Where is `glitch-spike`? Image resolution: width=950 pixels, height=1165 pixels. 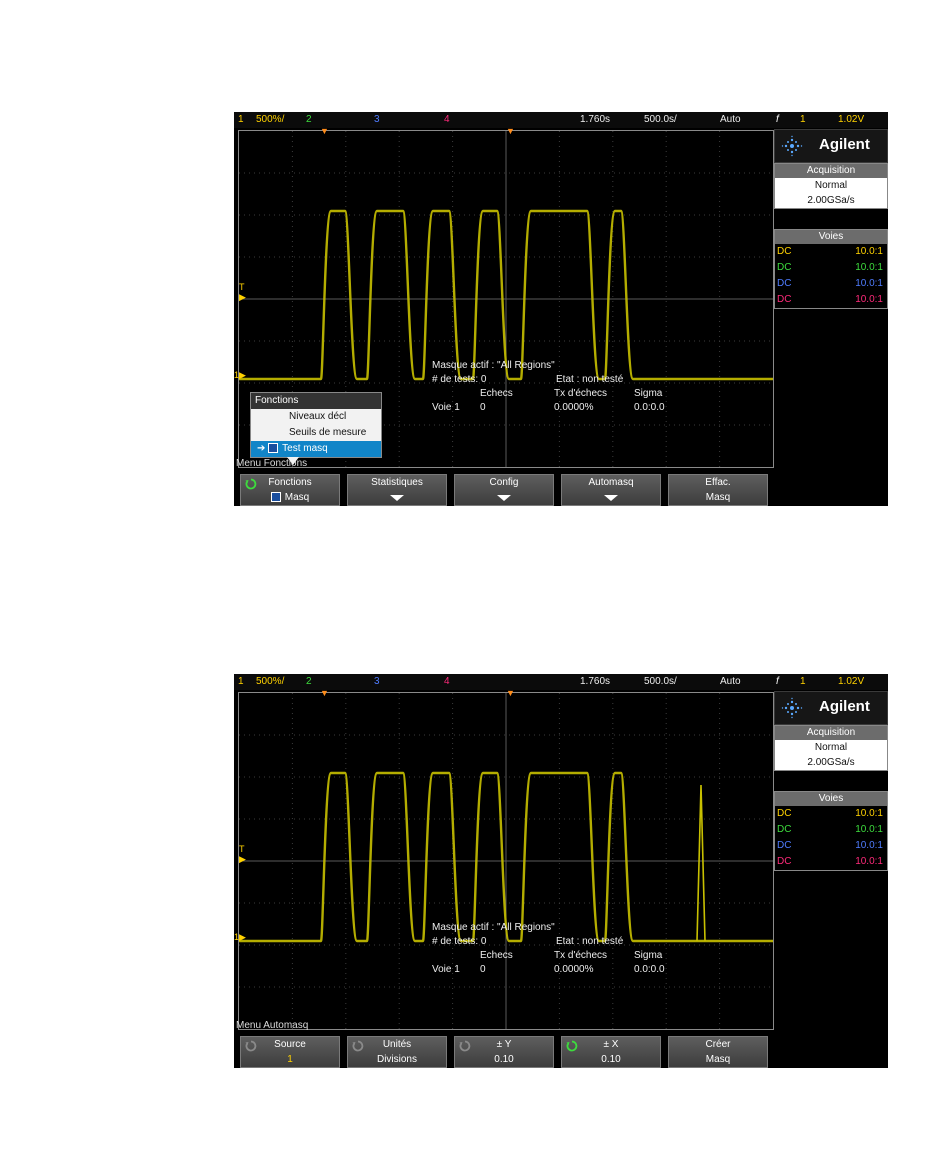 glitch-spike is located at coordinates (701, 863).